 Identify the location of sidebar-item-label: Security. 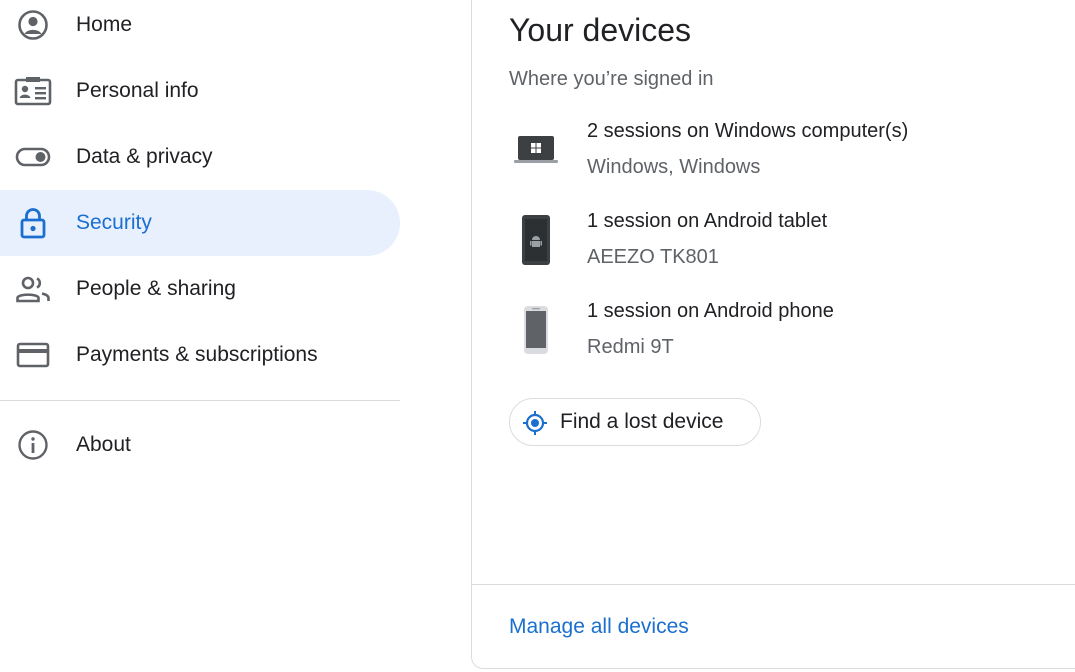
(114, 222).